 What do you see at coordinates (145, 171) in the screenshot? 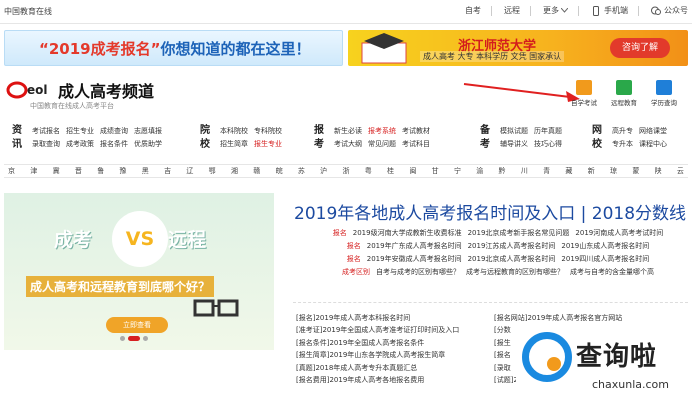
I see `province-link: 黑` at bounding box center [145, 171].